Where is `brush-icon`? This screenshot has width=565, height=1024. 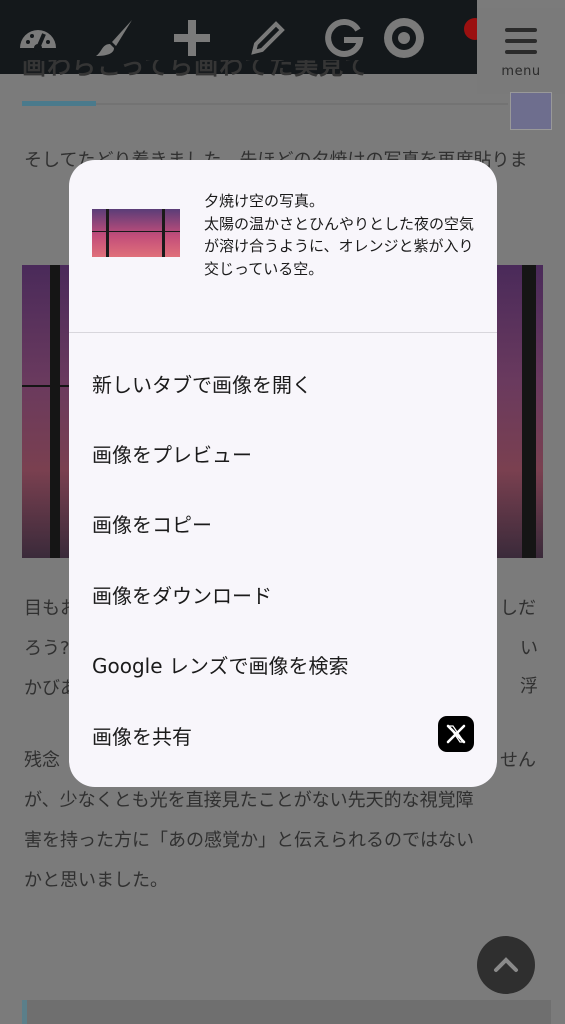
brush-icon is located at coordinates (114, 38).